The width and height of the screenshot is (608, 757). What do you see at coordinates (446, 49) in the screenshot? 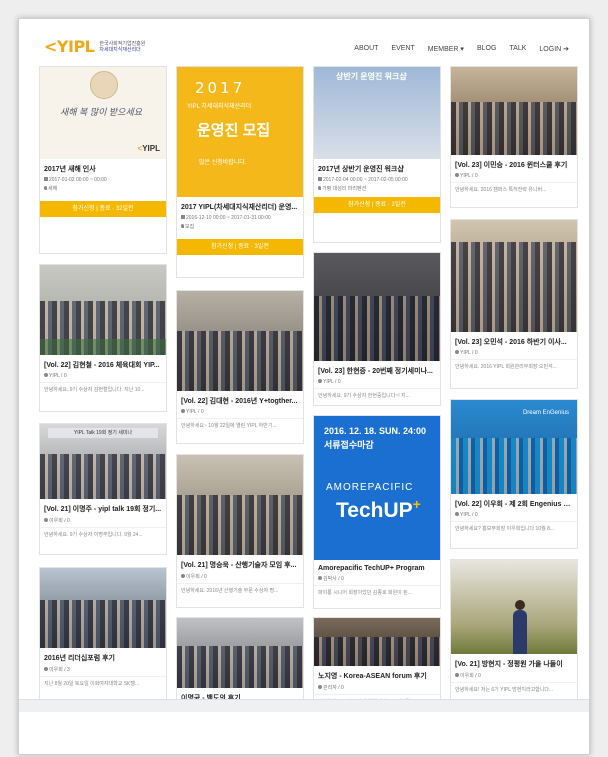
I see `nav-member: MEMBER ▾` at bounding box center [446, 49].